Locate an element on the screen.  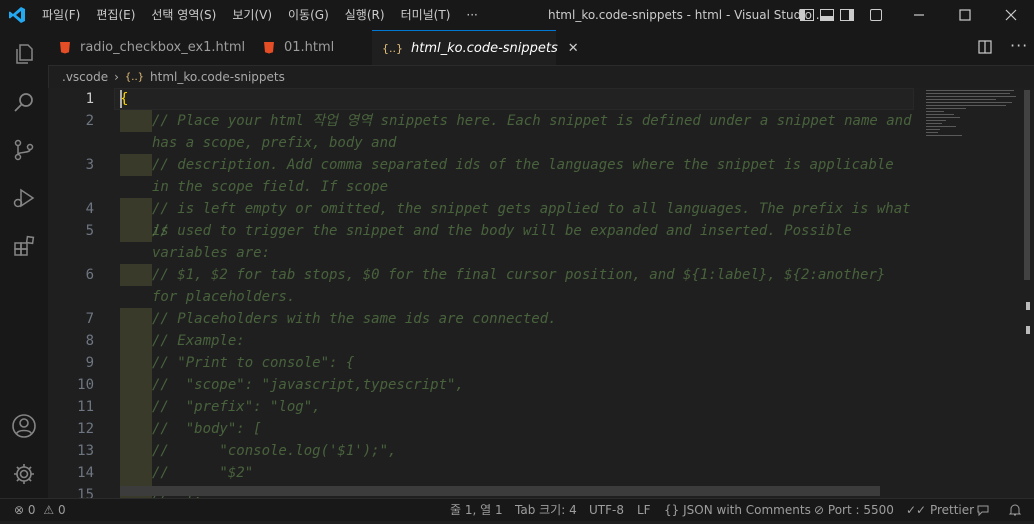
explorer-icon is located at coordinates (24, 54).